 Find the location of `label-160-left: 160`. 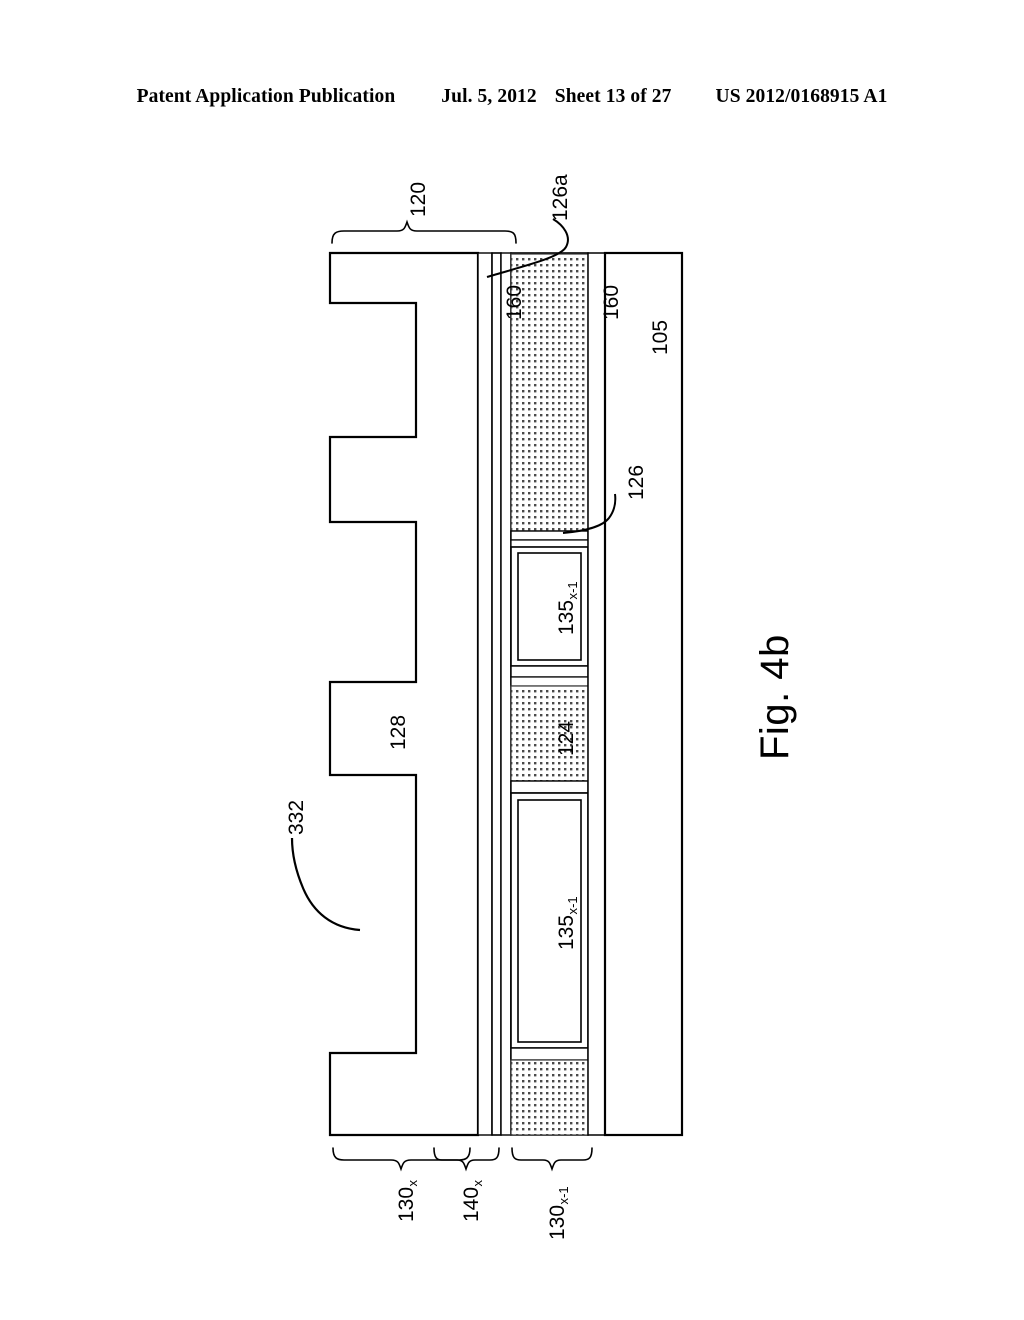

label-160-left: 160 is located at coordinates (514, 302).